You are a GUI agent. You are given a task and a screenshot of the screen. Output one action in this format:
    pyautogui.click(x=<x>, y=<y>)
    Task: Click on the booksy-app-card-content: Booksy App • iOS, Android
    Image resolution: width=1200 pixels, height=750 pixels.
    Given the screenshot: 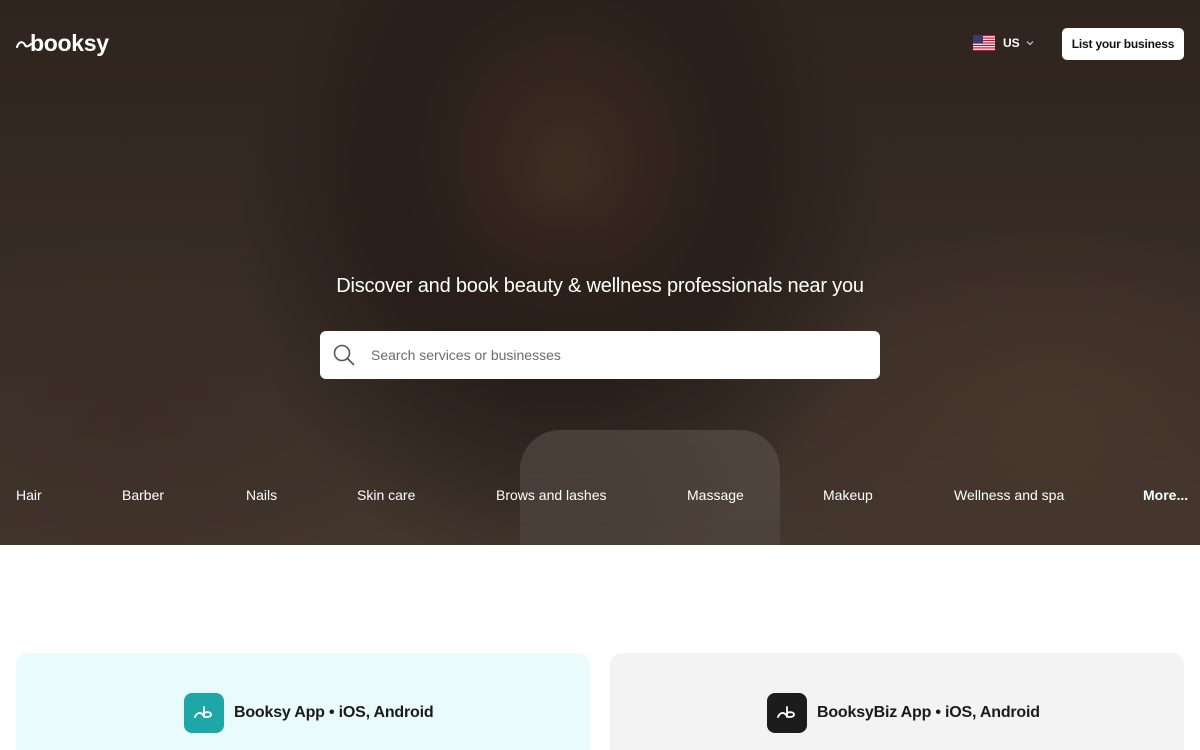 What is the action you would take?
    pyautogui.click(x=309, y=713)
    